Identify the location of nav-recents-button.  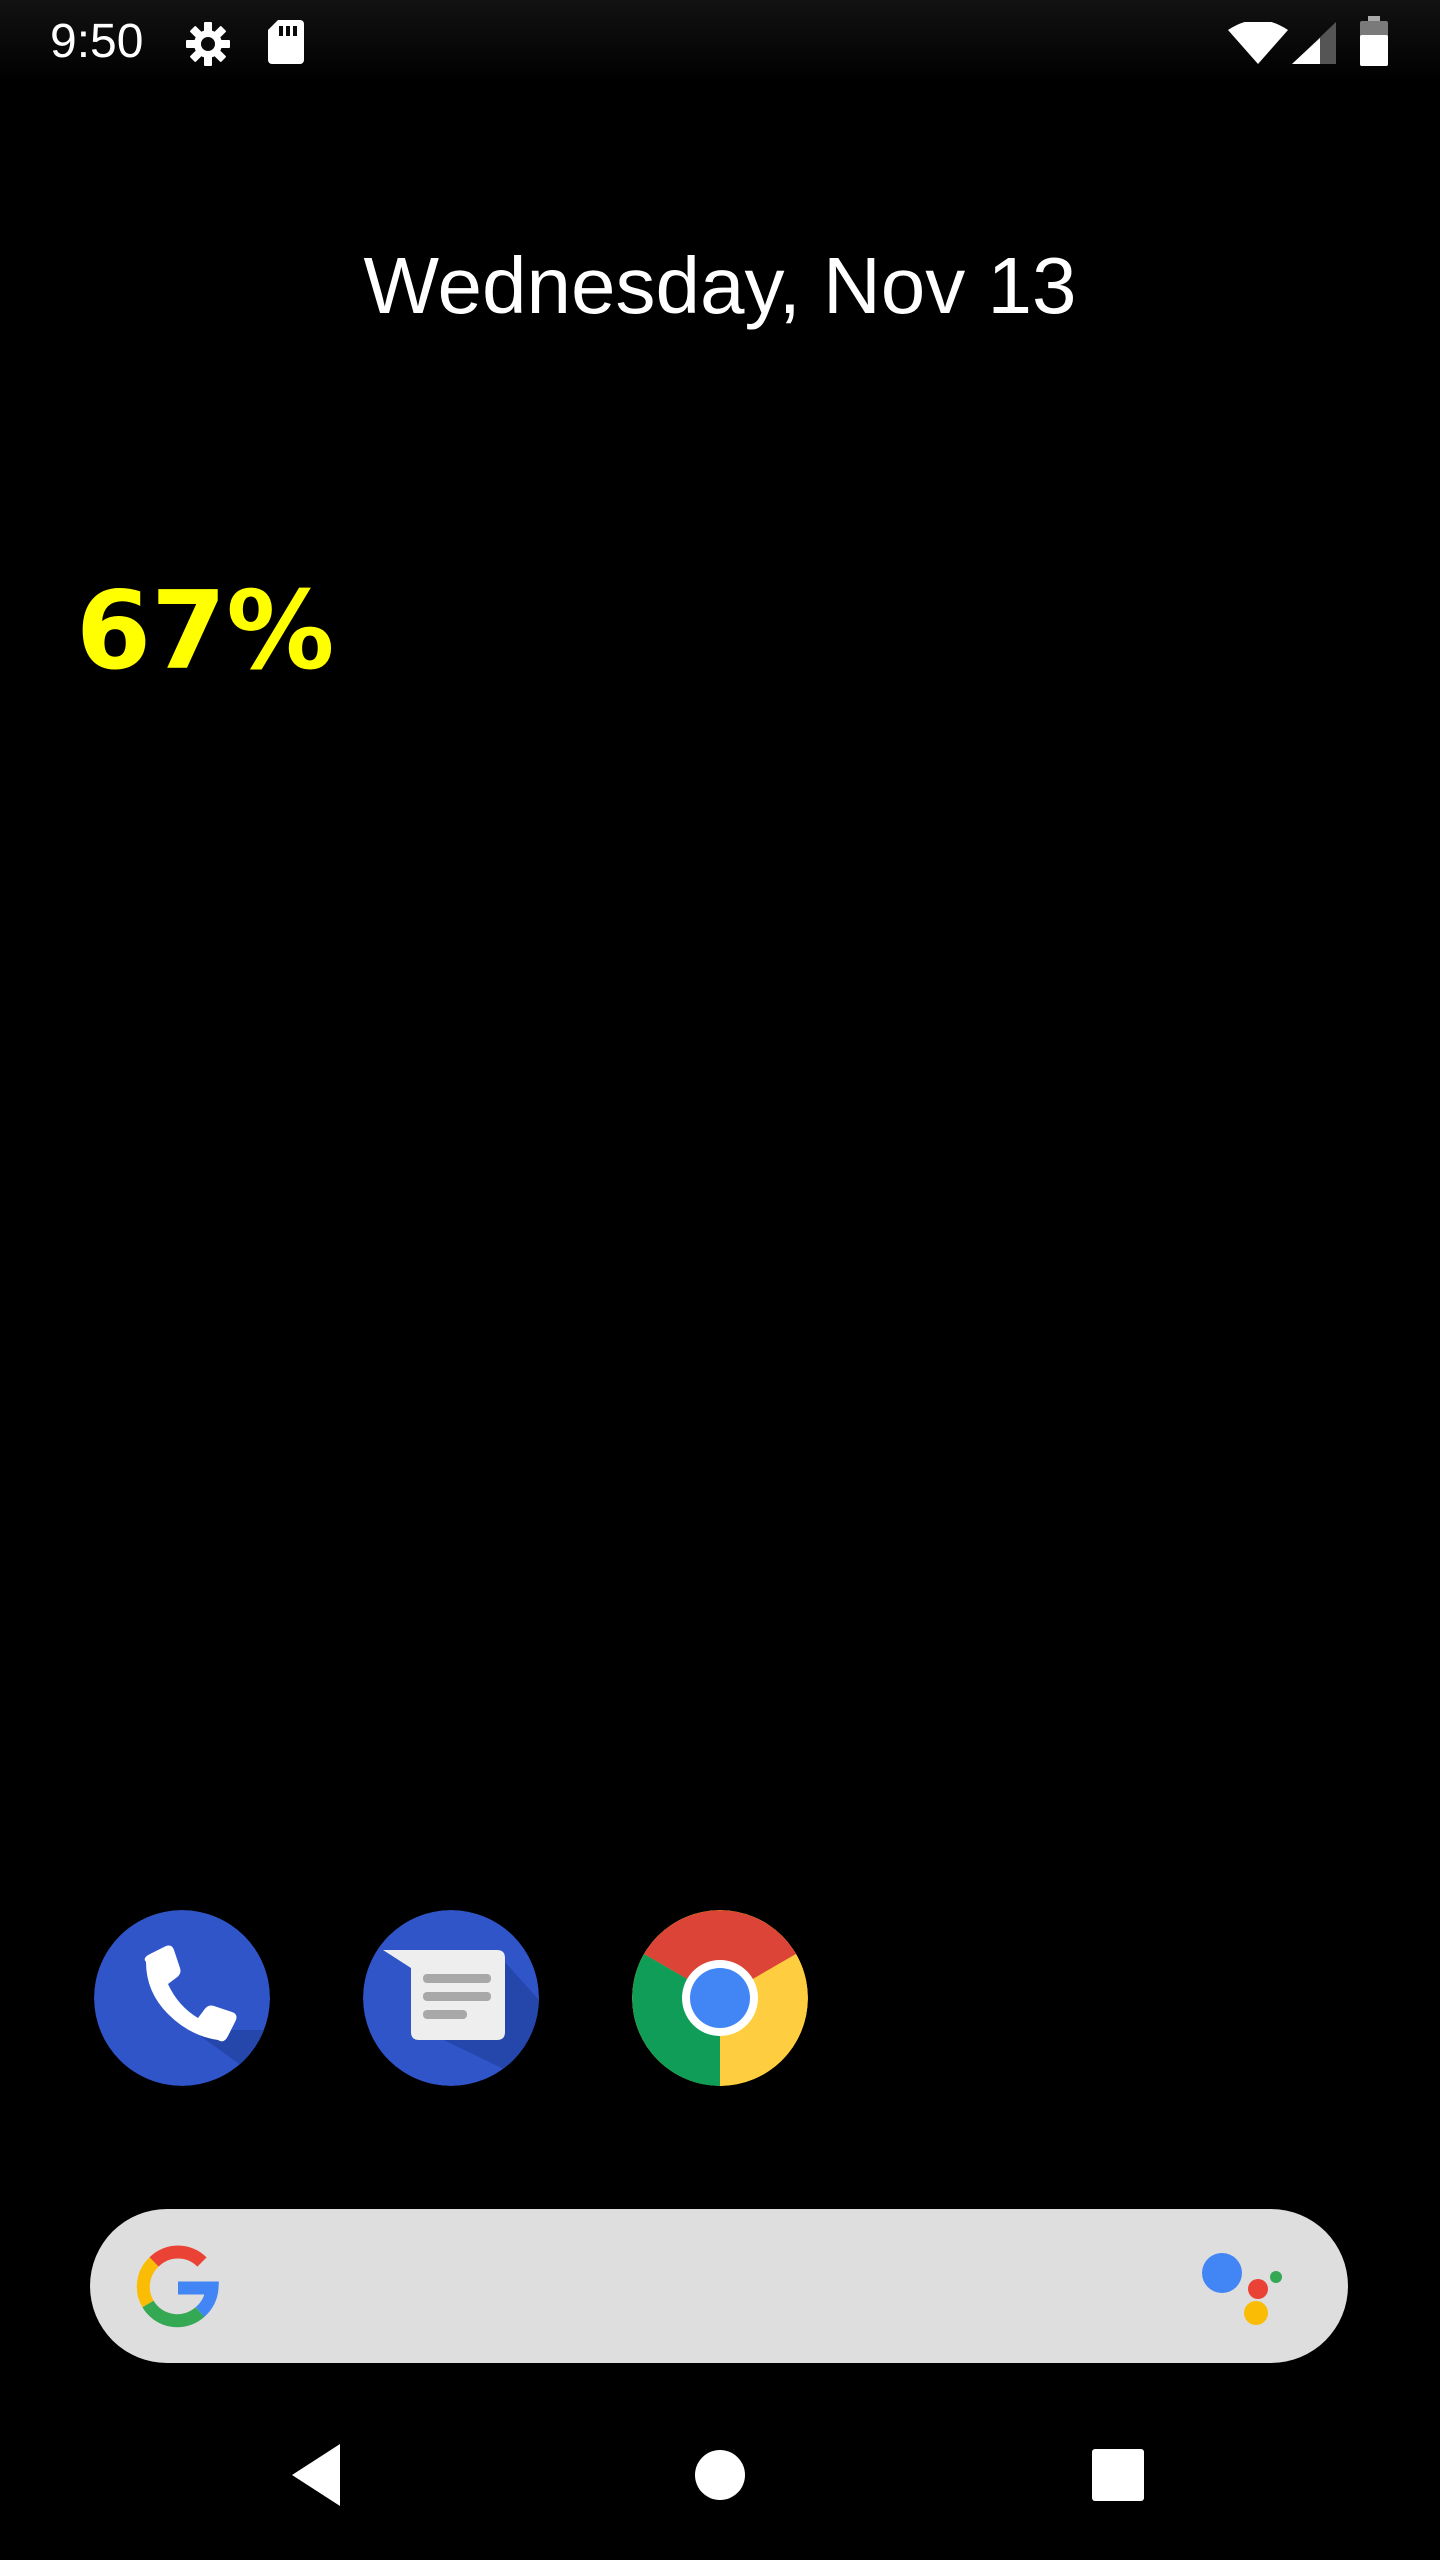
(1118, 2475).